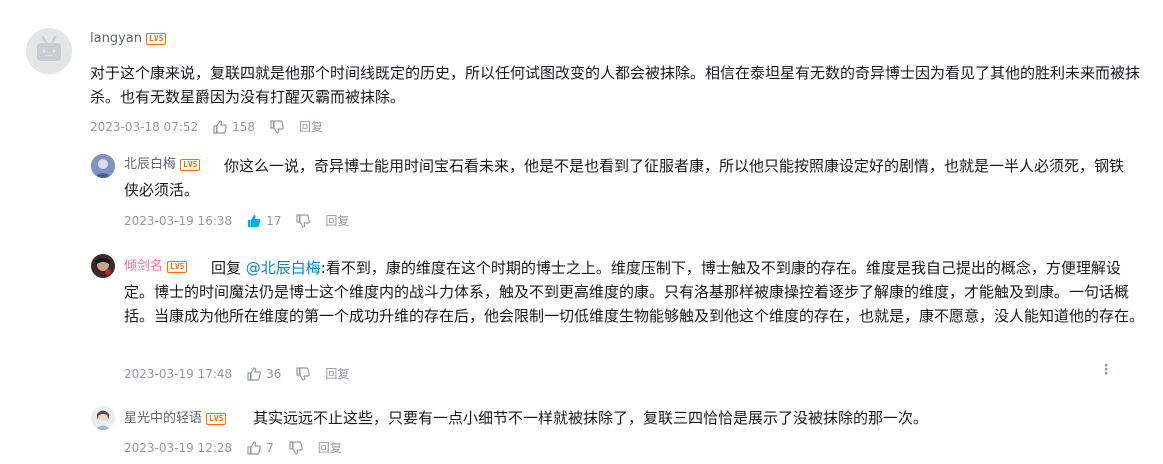 Image resolution: width=1163 pixels, height=464 pixels. What do you see at coordinates (283, 268) in the screenshot?
I see `mention-link: @北辰白梅` at bounding box center [283, 268].